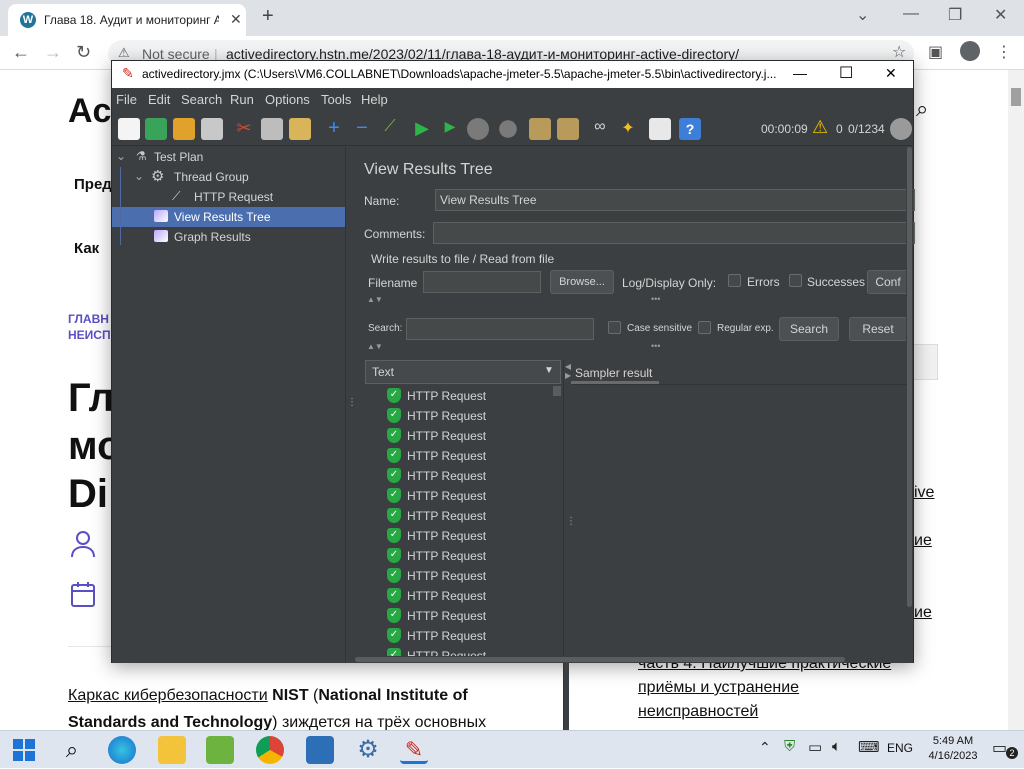  Describe the element at coordinates (846, 73) in the screenshot. I see `jmeter-maximize-button: ☐` at that location.